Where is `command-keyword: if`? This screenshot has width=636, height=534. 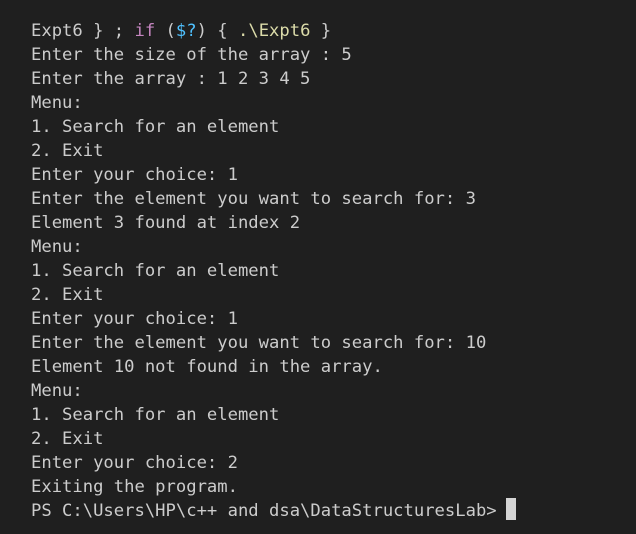 command-keyword: if is located at coordinates (145, 31).